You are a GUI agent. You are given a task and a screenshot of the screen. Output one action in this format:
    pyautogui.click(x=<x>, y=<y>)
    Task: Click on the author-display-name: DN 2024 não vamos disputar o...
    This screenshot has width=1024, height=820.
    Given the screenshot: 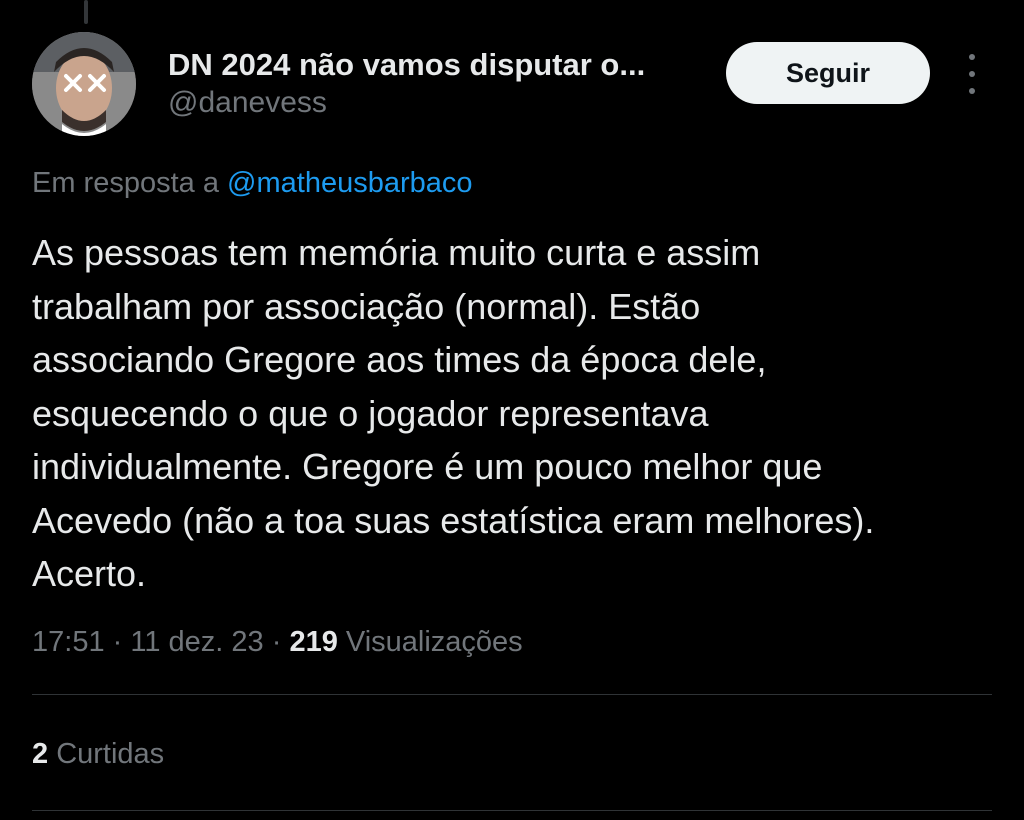 What is the action you would take?
    pyautogui.click(x=438, y=65)
    